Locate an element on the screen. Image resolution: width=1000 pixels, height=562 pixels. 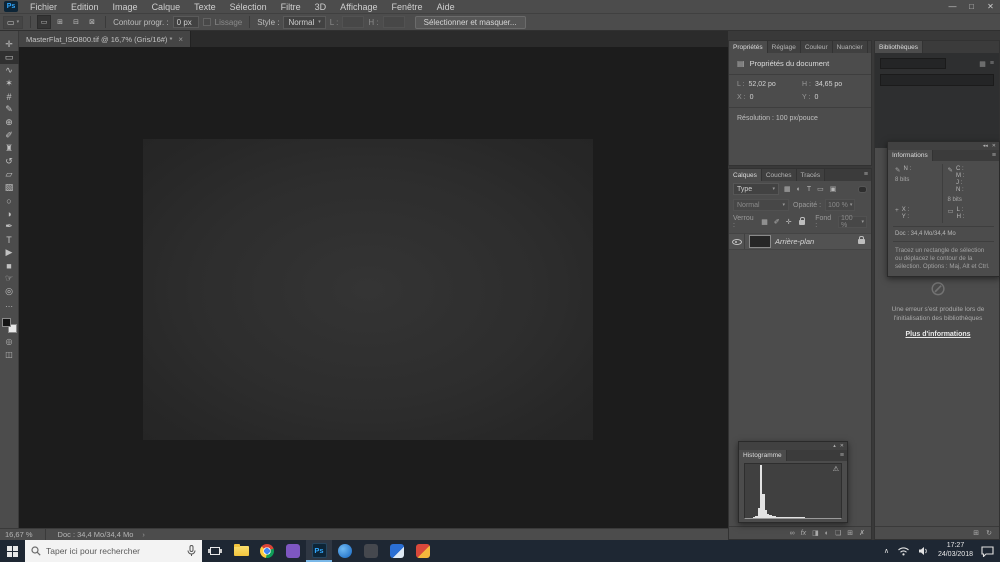
lock-paint-icon: ✐ is located at coordinates (777, 222).